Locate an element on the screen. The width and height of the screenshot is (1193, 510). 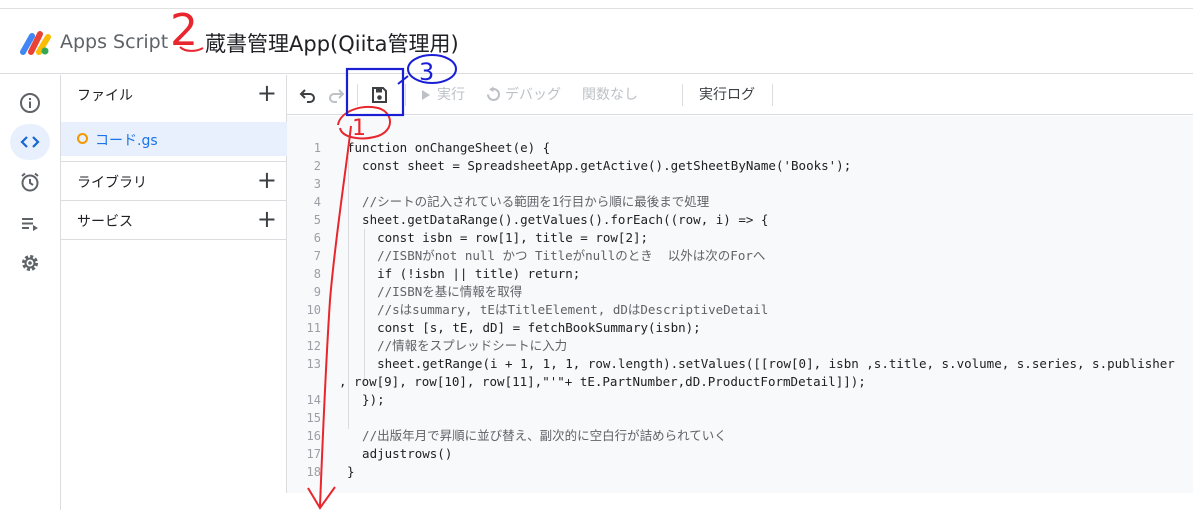
code-line: 8 if (!isbn || title) return; is located at coordinates (740, 274).